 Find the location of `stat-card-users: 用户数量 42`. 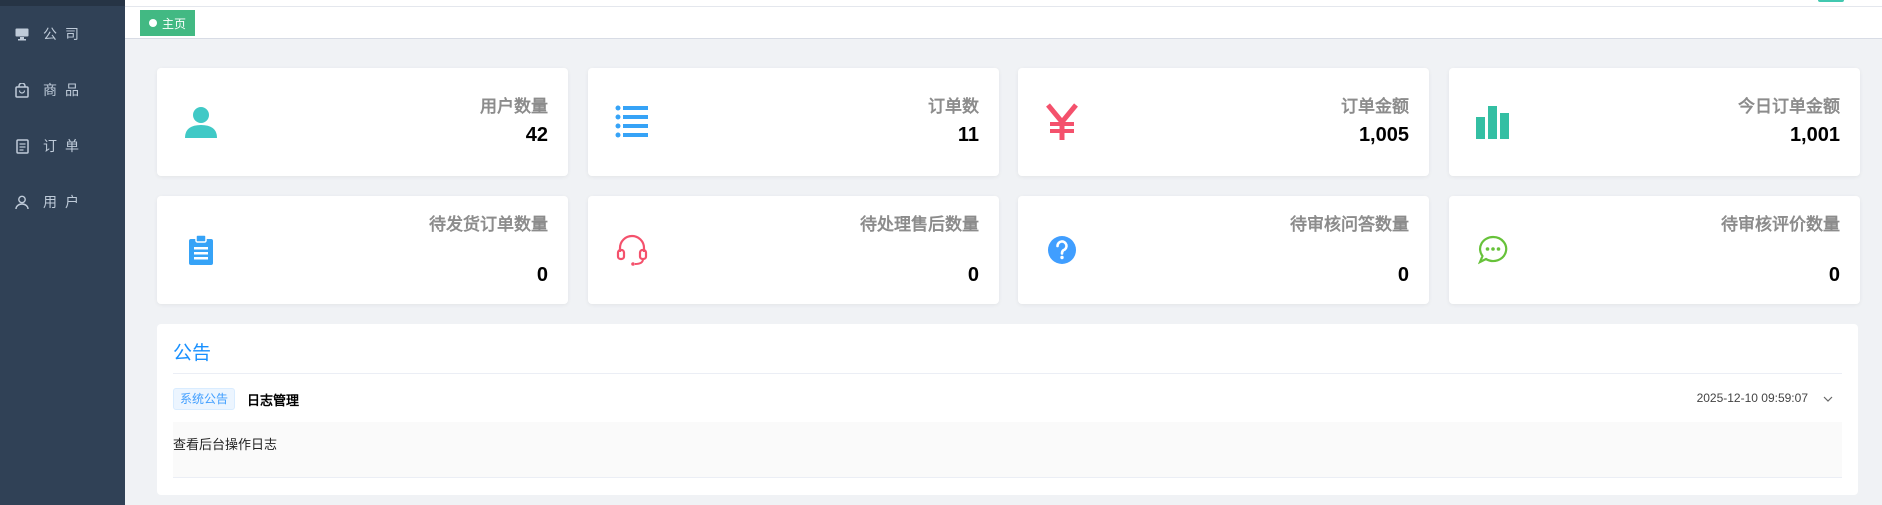

stat-card-users: 用户数量 42 is located at coordinates (362, 122).